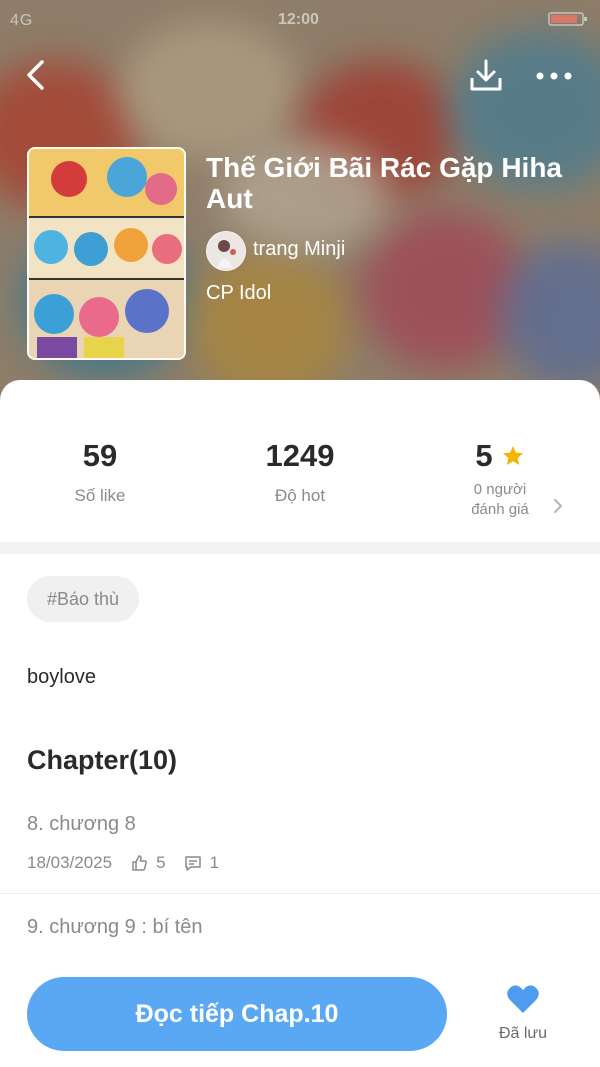 This screenshot has height=1067, width=600. What do you see at coordinates (214, 862) in the screenshot?
I see `chapter-comments: 1` at bounding box center [214, 862].